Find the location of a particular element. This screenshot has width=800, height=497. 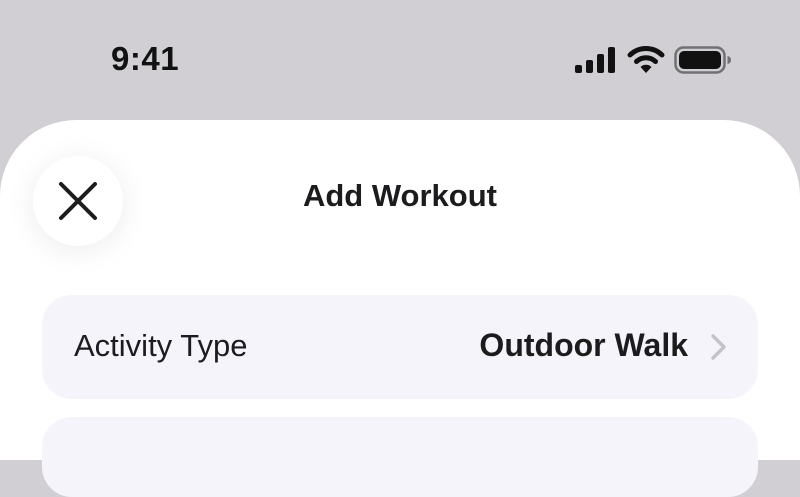

status-time: 9:41 is located at coordinates (145, 58).